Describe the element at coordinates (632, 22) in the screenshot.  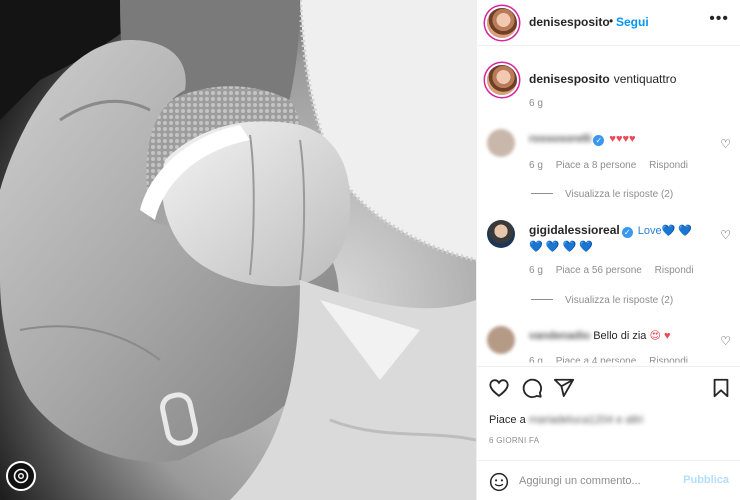
I see `follow-button: Segui` at that location.